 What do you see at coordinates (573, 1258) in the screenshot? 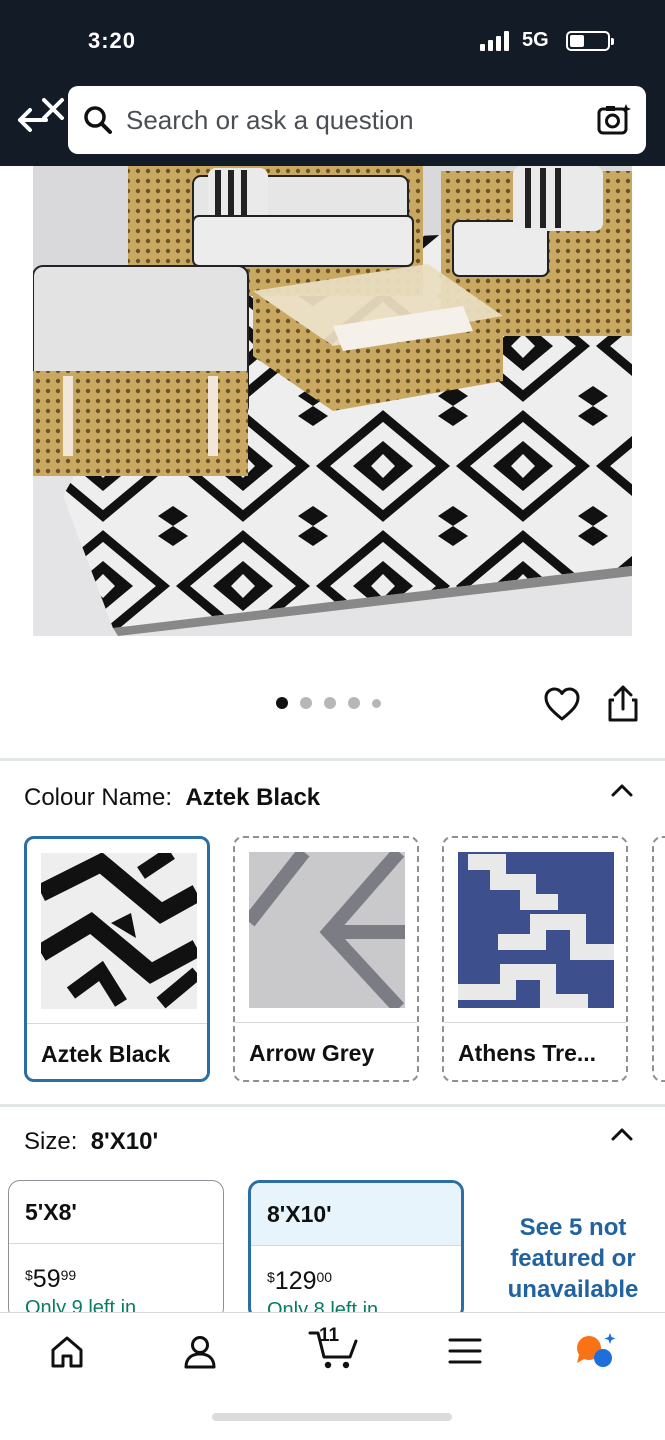
I see `see-unavailable-sizes-link: See 5 not featured or unavailable` at bounding box center [573, 1258].